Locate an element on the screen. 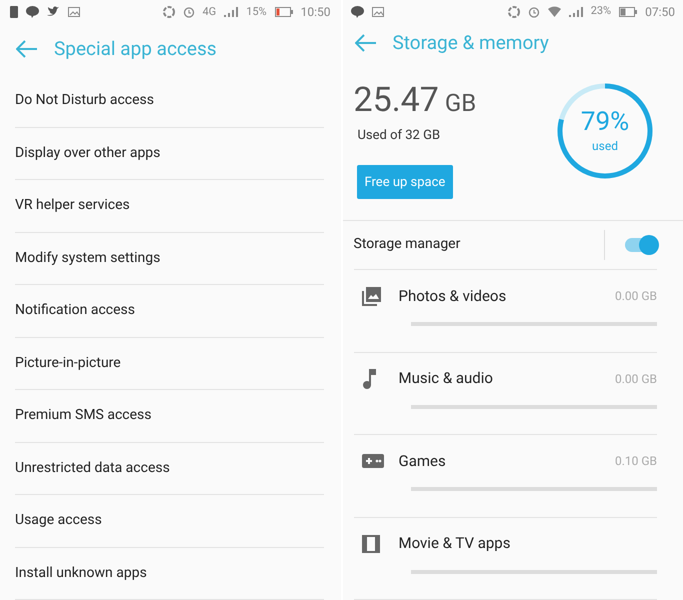  music-note-icon is located at coordinates (369, 378).